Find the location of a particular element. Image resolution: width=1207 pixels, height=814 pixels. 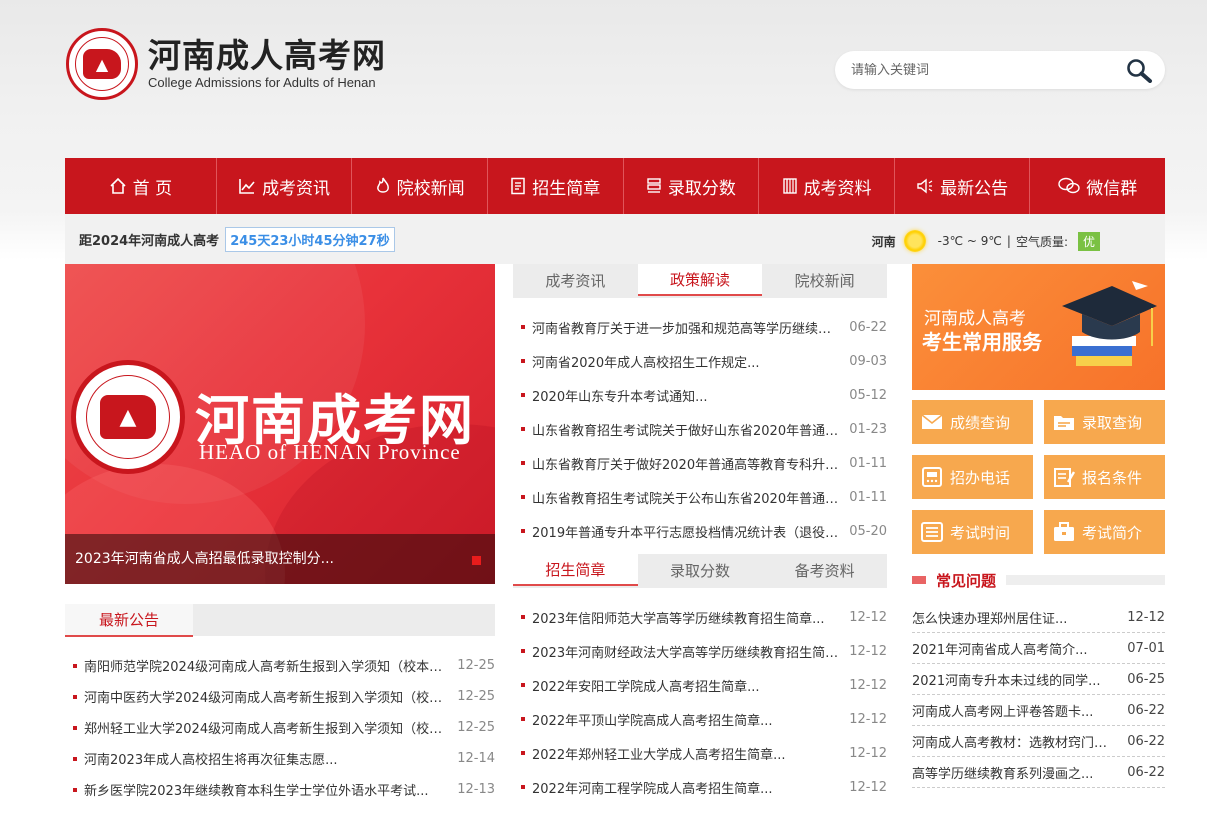

phone-icon is located at coordinates (932, 477).